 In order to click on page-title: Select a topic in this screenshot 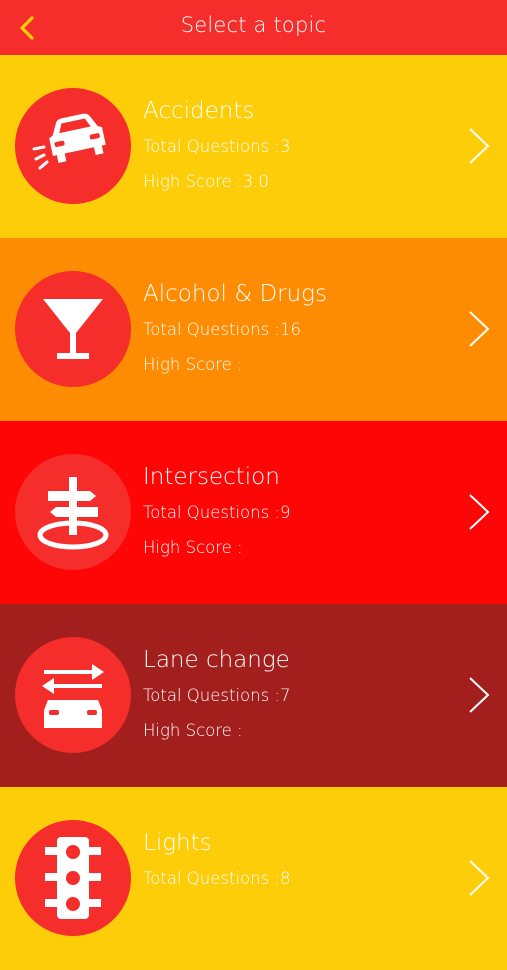, I will do `click(253, 25)`.